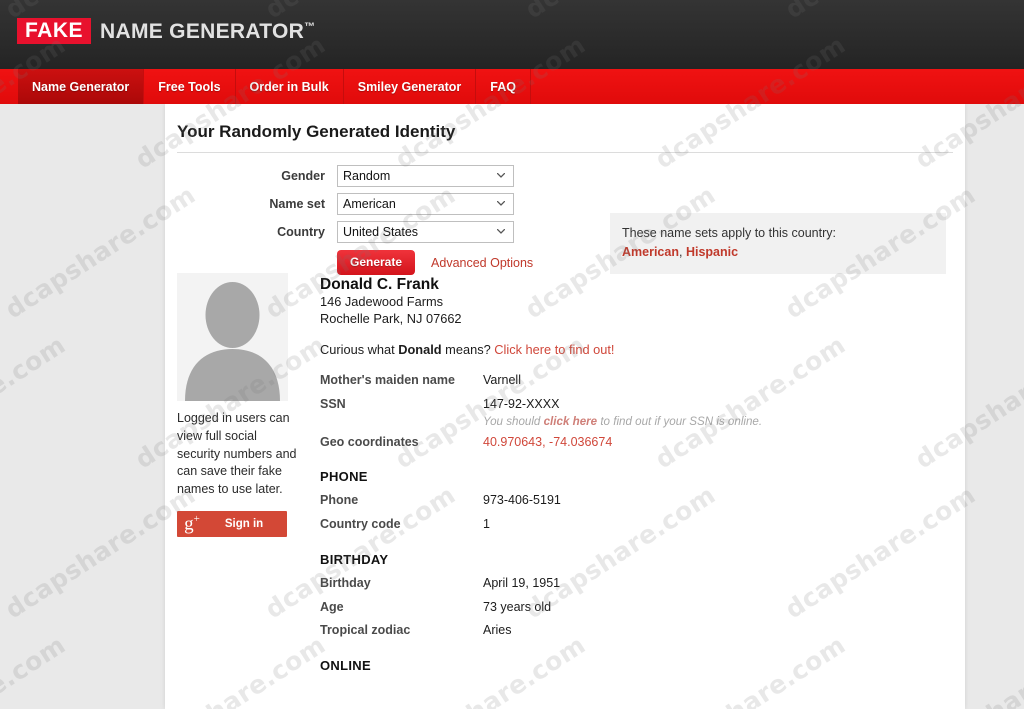 The image size is (1024, 709). What do you see at coordinates (512, 34) in the screenshot?
I see `site-header: FAKE NAME GENERATOR™` at bounding box center [512, 34].